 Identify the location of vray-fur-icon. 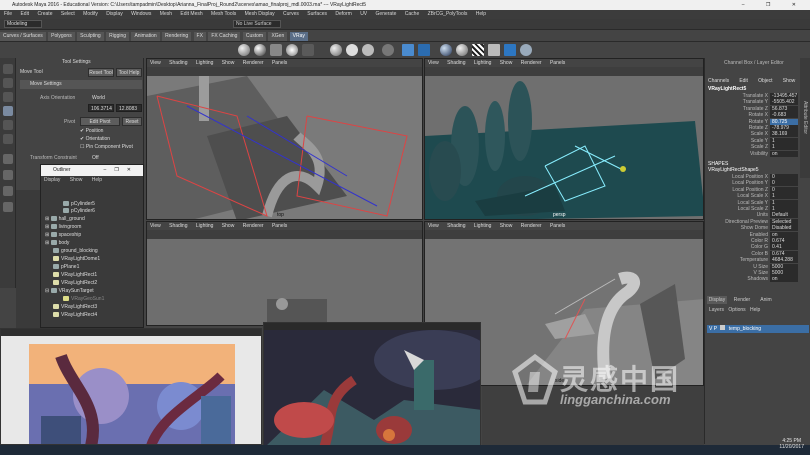
(388, 50).